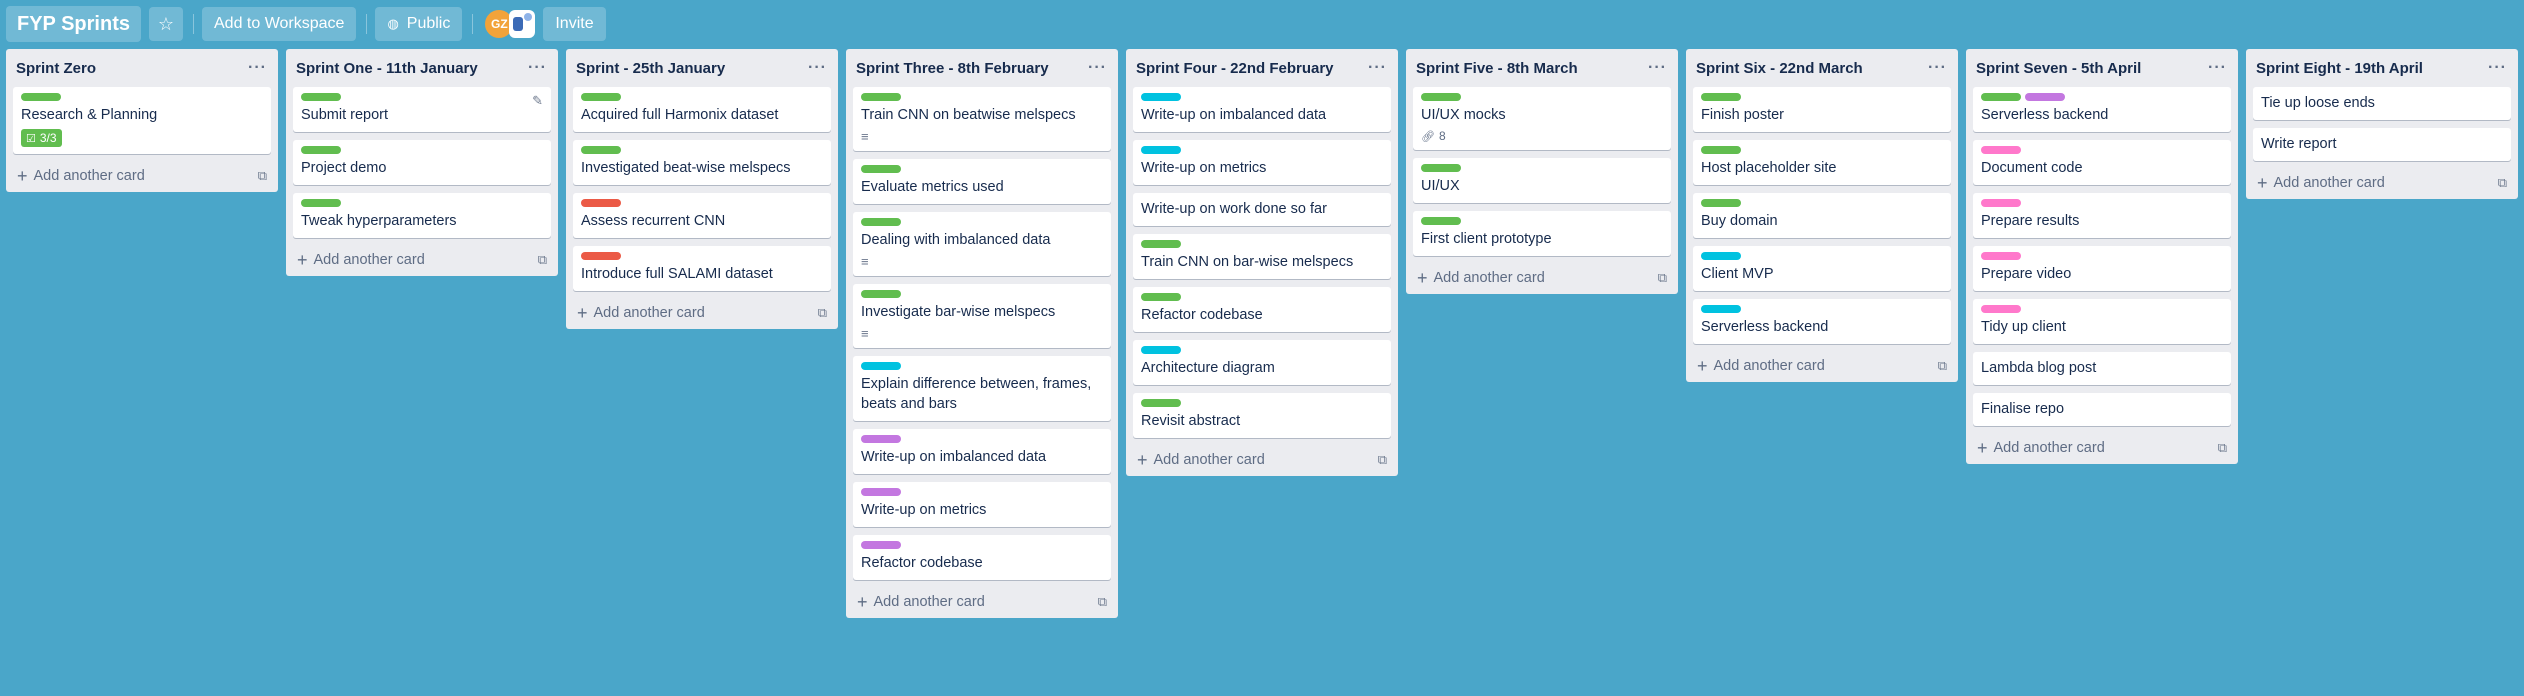 This screenshot has height=696, width=2524. Describe the element at coordinates (1262, 256) in the screenshot. I see `card: Train CNN on bar-wise melspecs` at that location.